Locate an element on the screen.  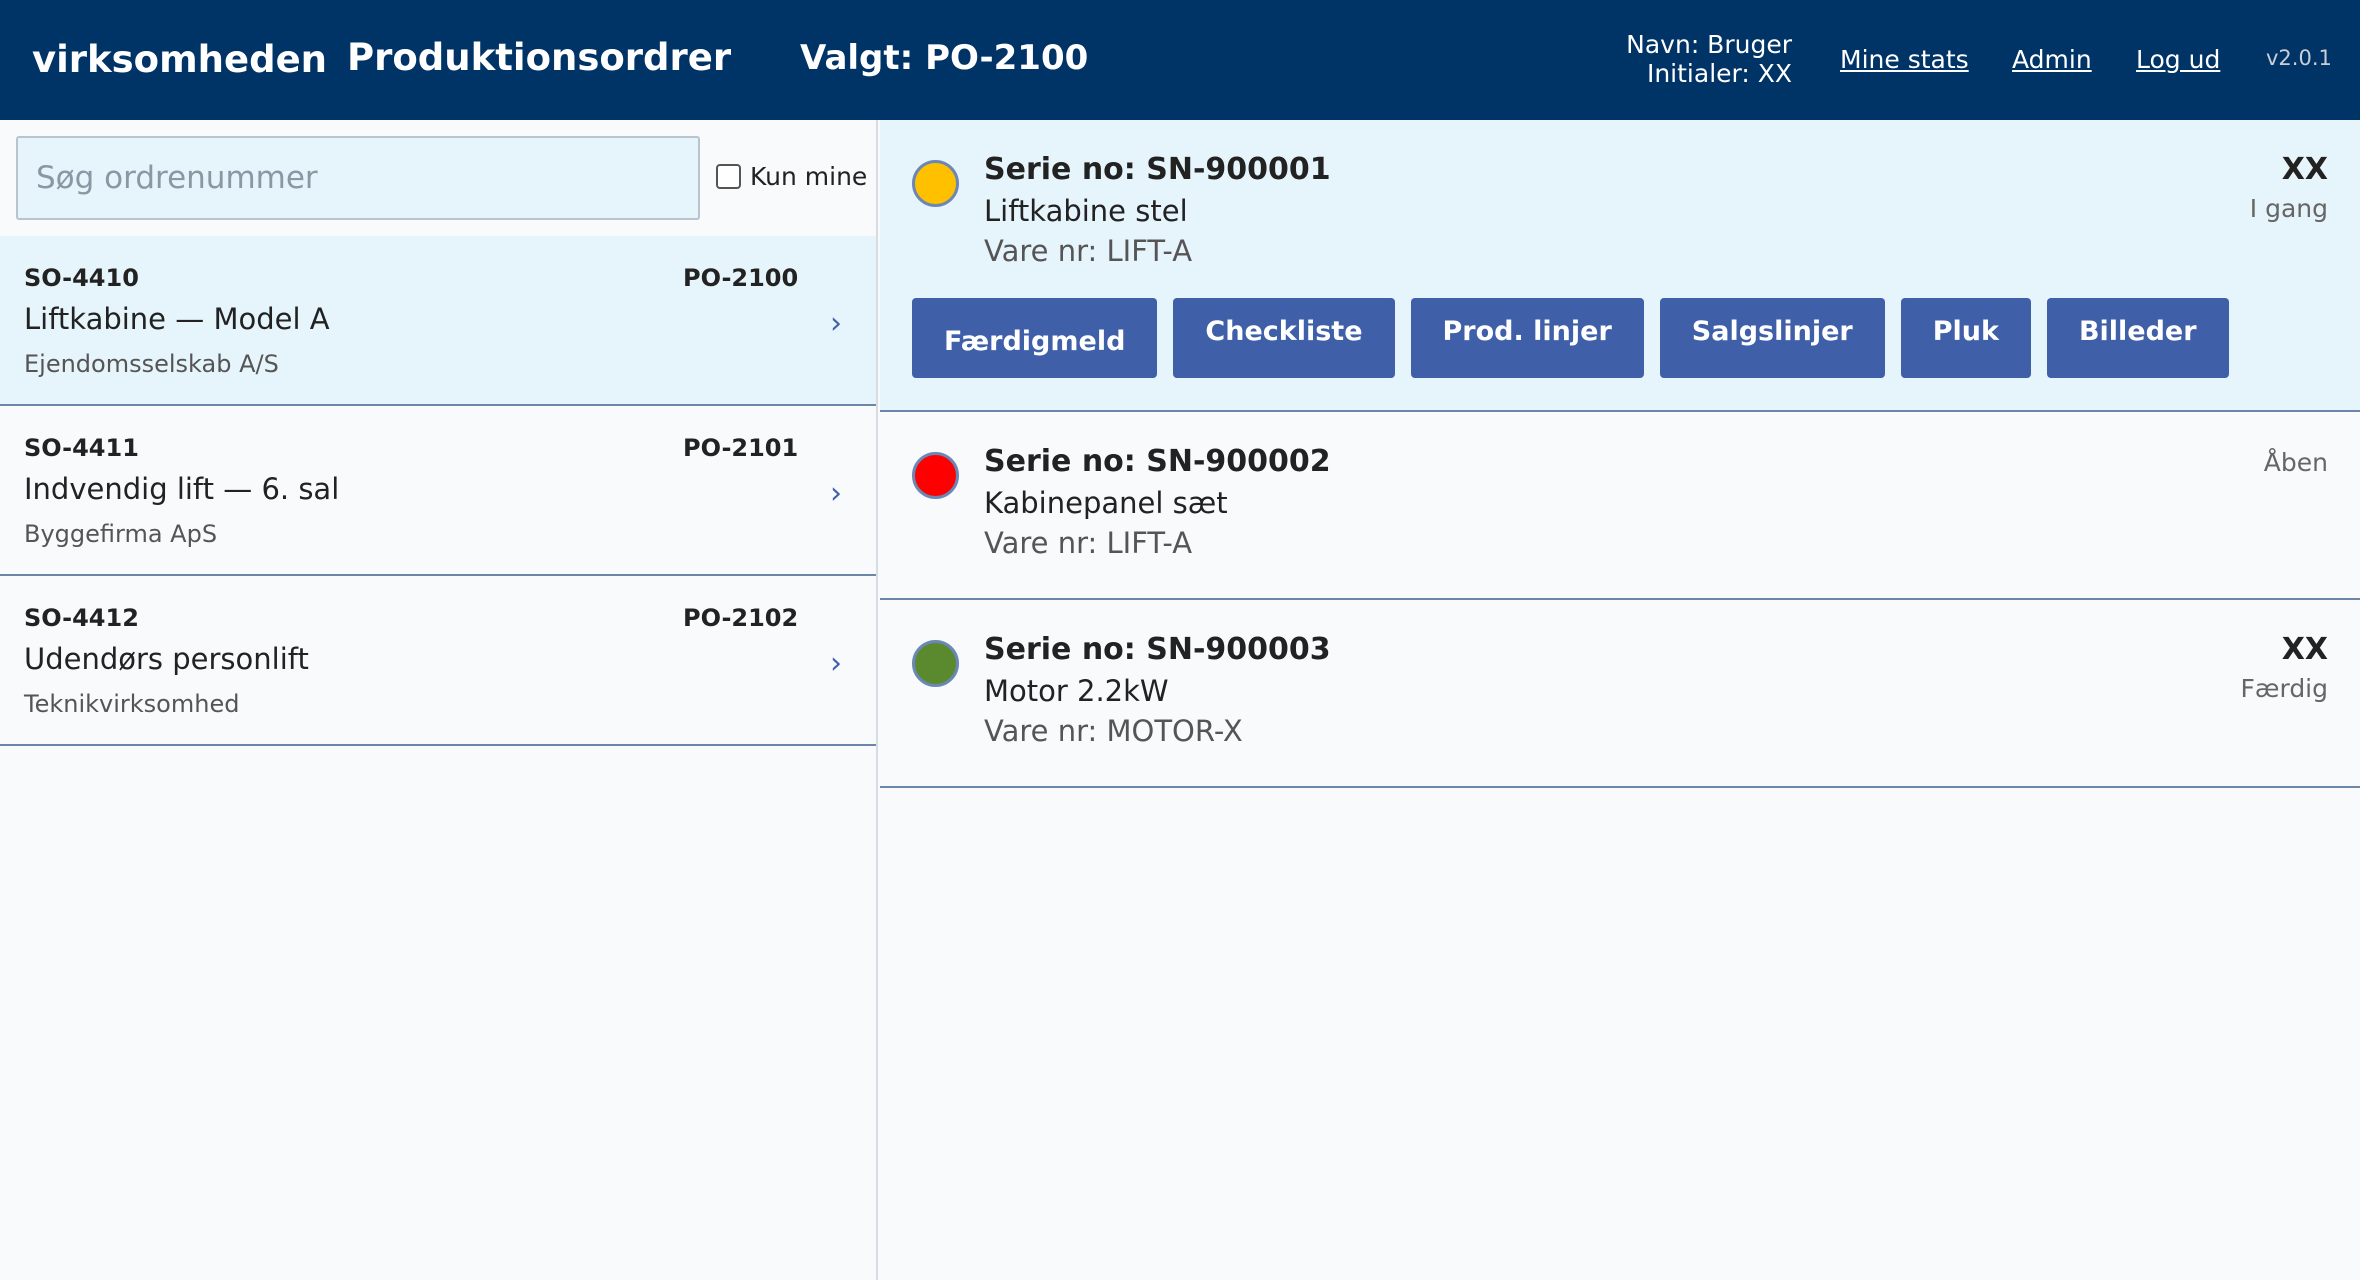
serial-number: Serie no: SN-900002 is located at coordinates (1157, 461).